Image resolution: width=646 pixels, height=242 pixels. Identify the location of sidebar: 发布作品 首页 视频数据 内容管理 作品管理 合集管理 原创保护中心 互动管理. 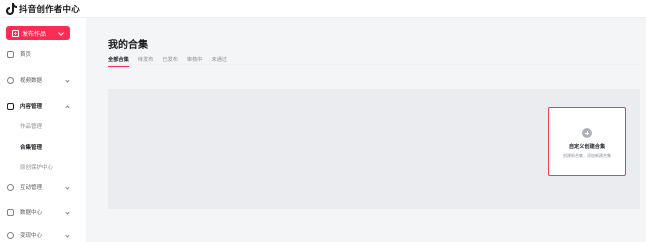
(43, 130).